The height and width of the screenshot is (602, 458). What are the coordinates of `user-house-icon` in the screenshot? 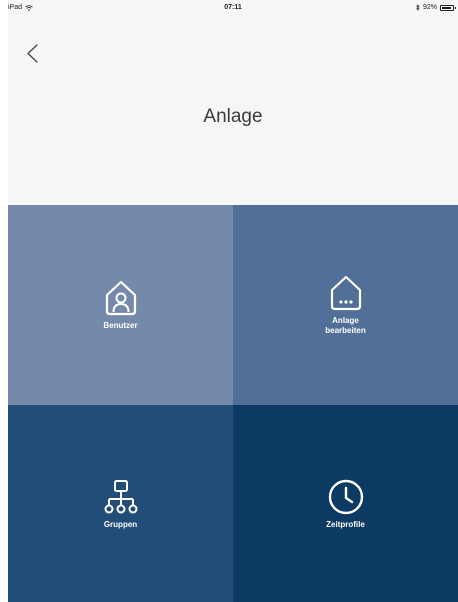 It's located at (120, 298).